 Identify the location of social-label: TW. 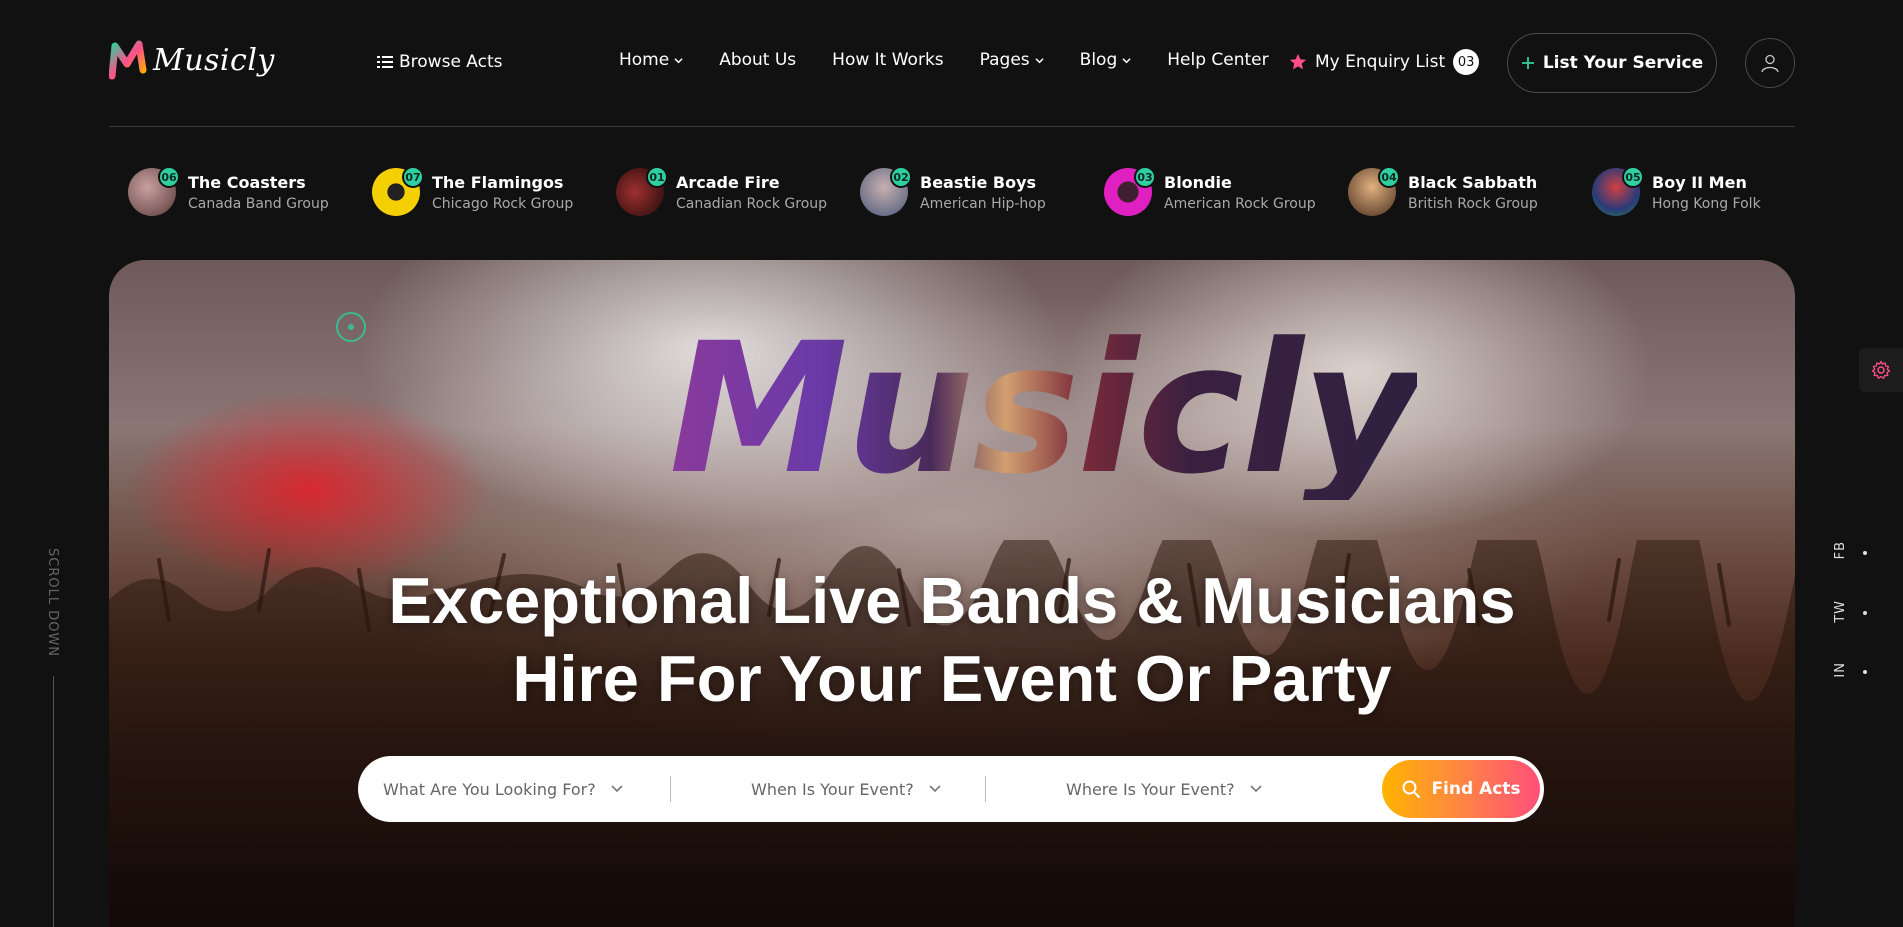
(1840, 611).